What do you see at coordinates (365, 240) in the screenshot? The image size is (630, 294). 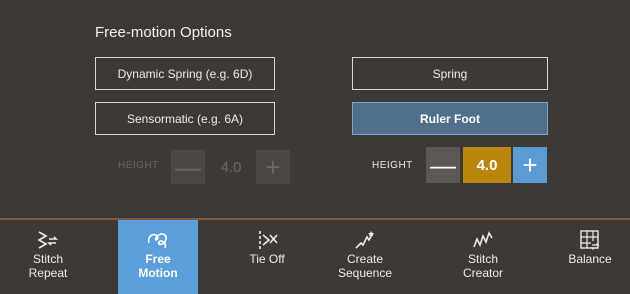 I see `create-sequence-icon` at bounding box center [365, 240].